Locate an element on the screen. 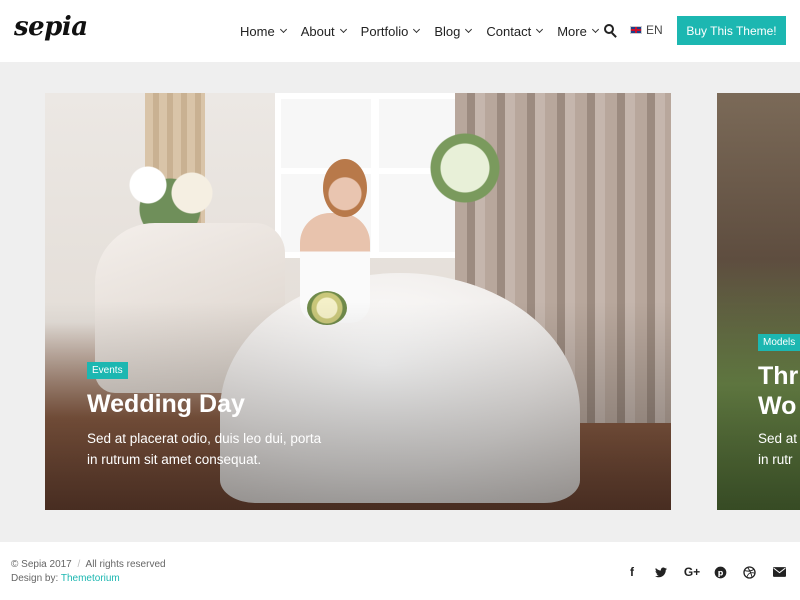 Image resolution: width=800 pixels, height=600 pixels. svg-text: p is located at coordinates (720, 572).